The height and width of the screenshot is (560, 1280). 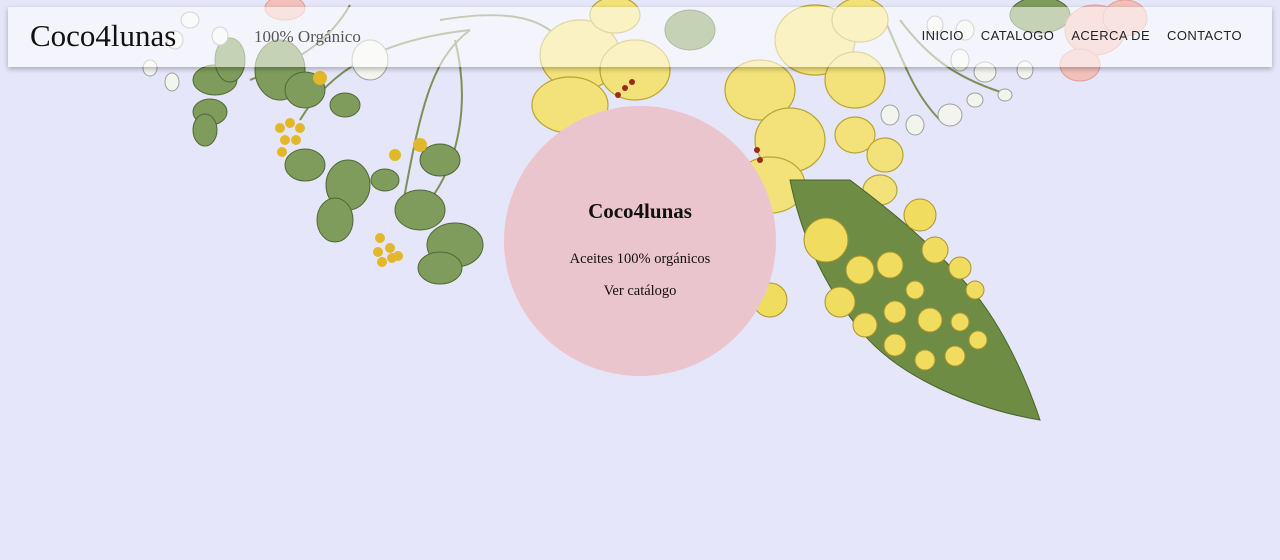 I want to click on view-catalog-link: Ver catálogo, so click(x=640, y=291).